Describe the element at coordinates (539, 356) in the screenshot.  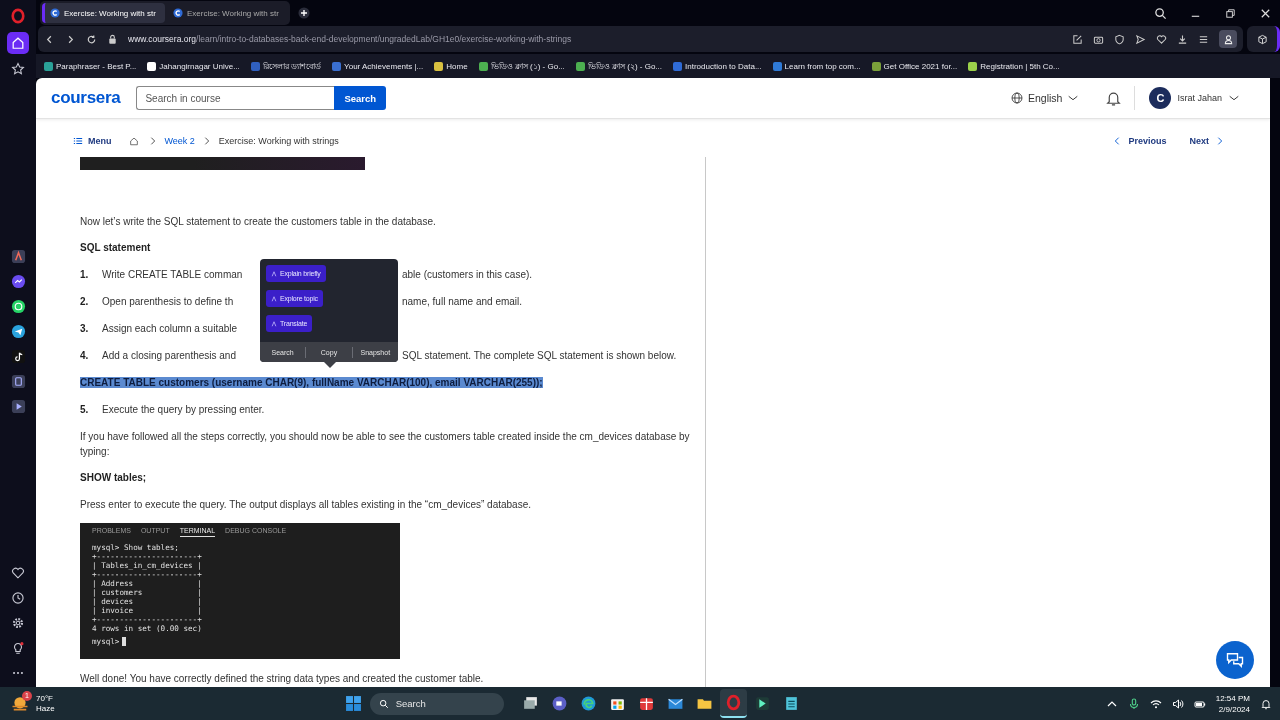
I see `step-text: SQL statement. The complete SQL statement is shown below.` at that location.